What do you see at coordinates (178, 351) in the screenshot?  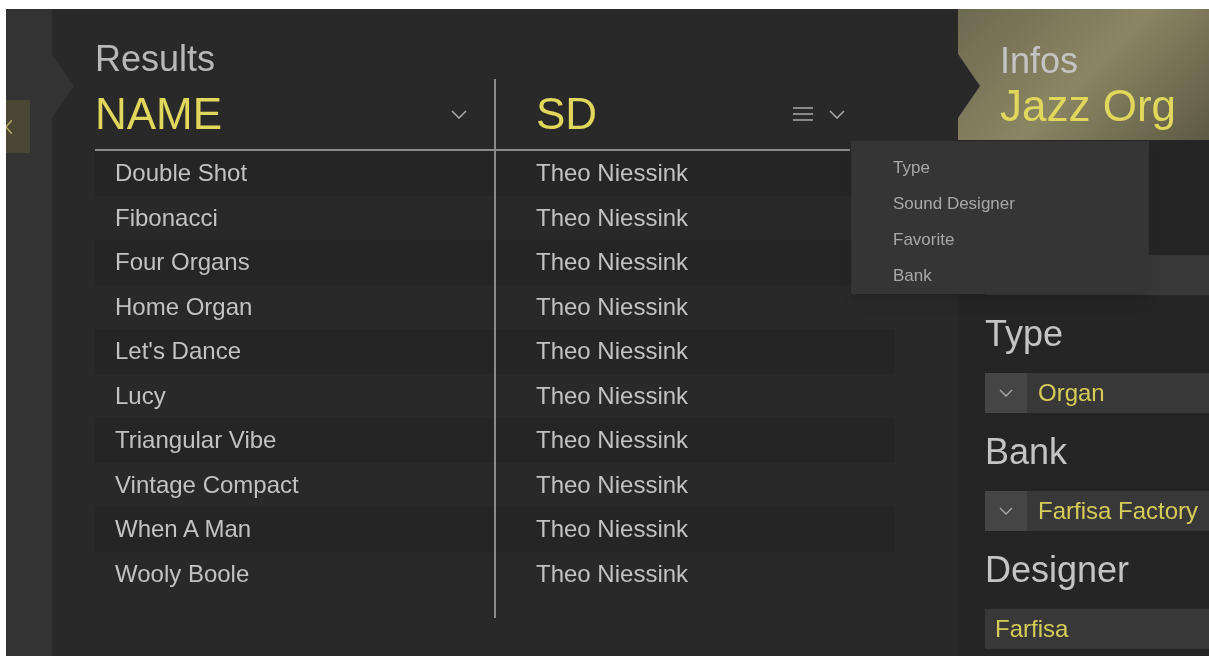 I see `preset-name-cell-text: Let's Dance` at bounding box center [178, 351].